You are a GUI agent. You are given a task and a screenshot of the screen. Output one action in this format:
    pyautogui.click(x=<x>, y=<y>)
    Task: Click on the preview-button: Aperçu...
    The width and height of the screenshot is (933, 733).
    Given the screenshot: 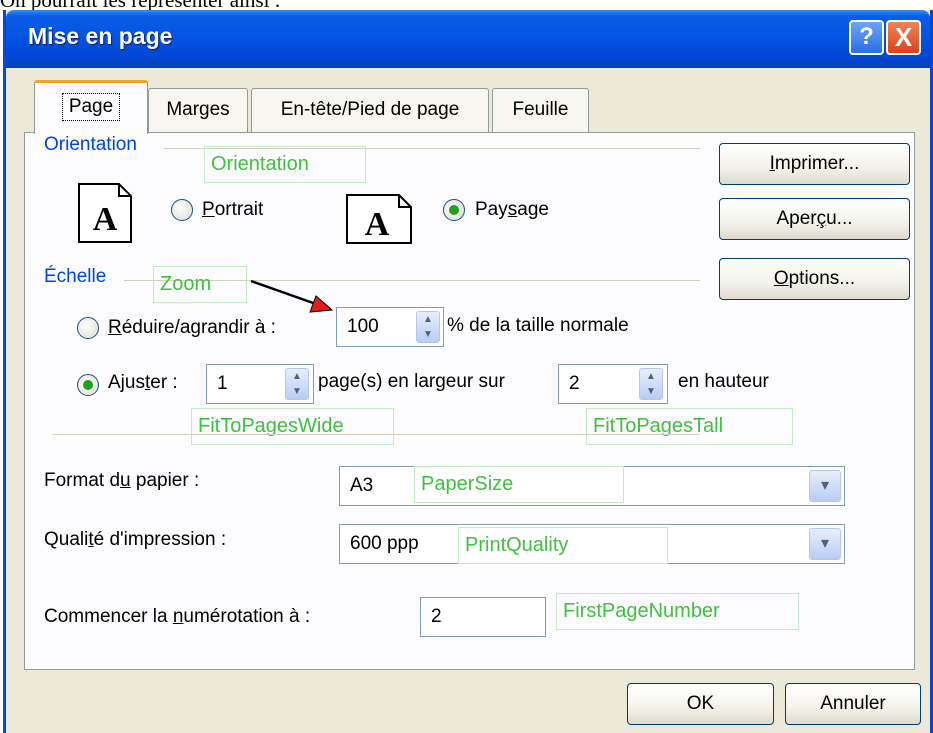 What is the action you would take?
    pyautogui.click(x=814, y=219)
    